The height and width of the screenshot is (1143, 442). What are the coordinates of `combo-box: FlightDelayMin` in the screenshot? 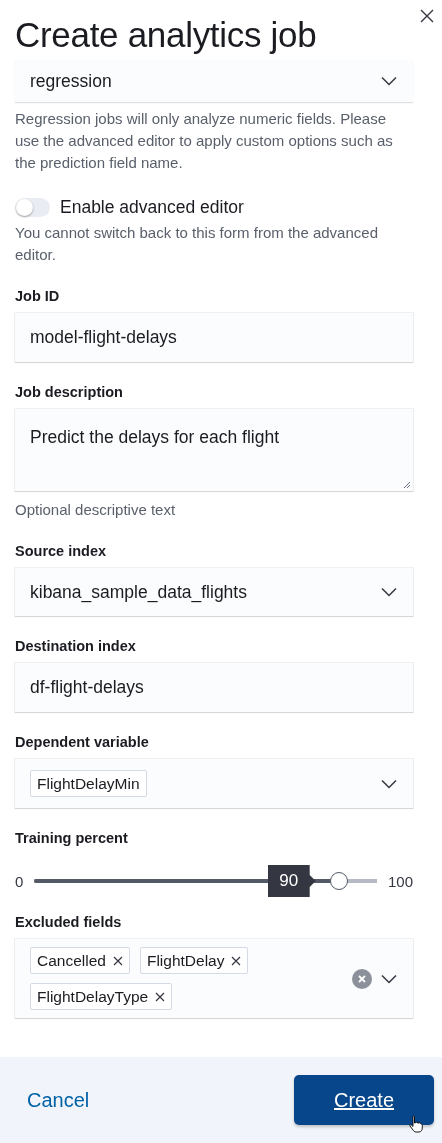 It's located at (214, 783).